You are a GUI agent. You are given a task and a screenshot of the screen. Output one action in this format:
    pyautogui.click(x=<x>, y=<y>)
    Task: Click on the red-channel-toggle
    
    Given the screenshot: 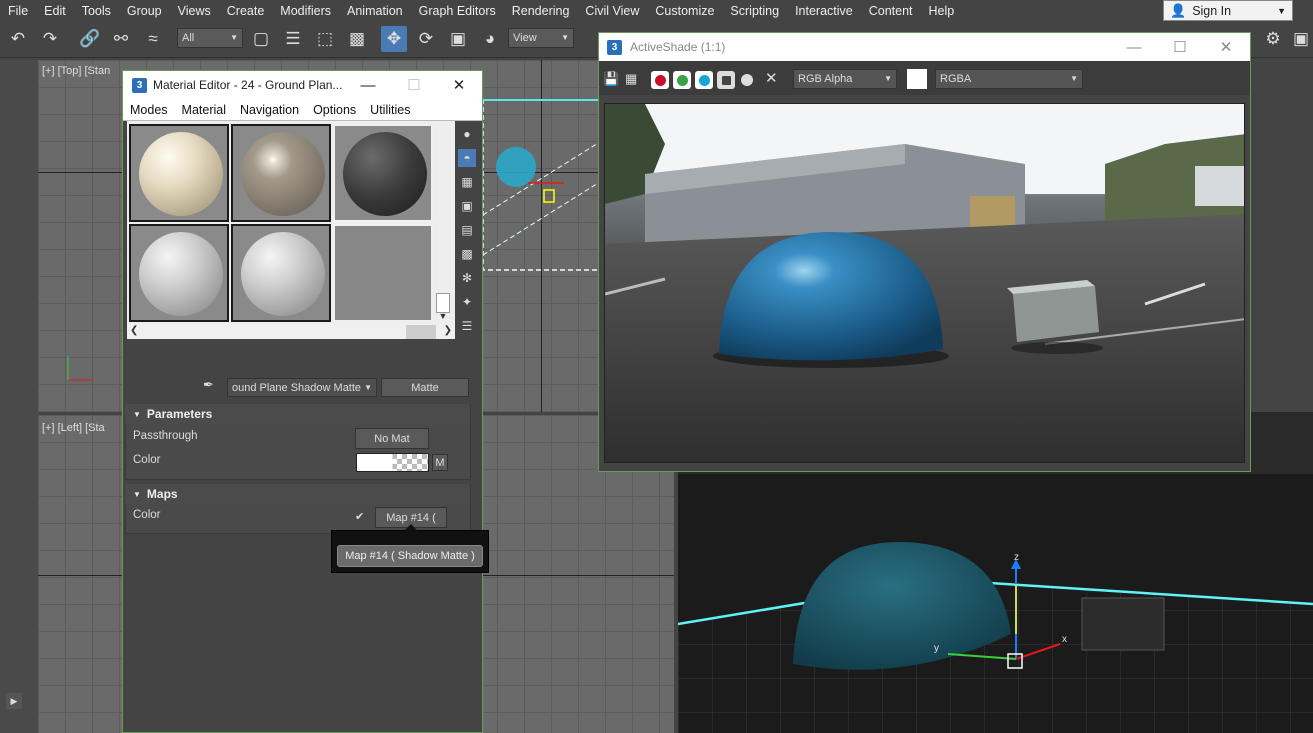 What is the action you would take?
    pyautogui.click(x=660, y=80)
    